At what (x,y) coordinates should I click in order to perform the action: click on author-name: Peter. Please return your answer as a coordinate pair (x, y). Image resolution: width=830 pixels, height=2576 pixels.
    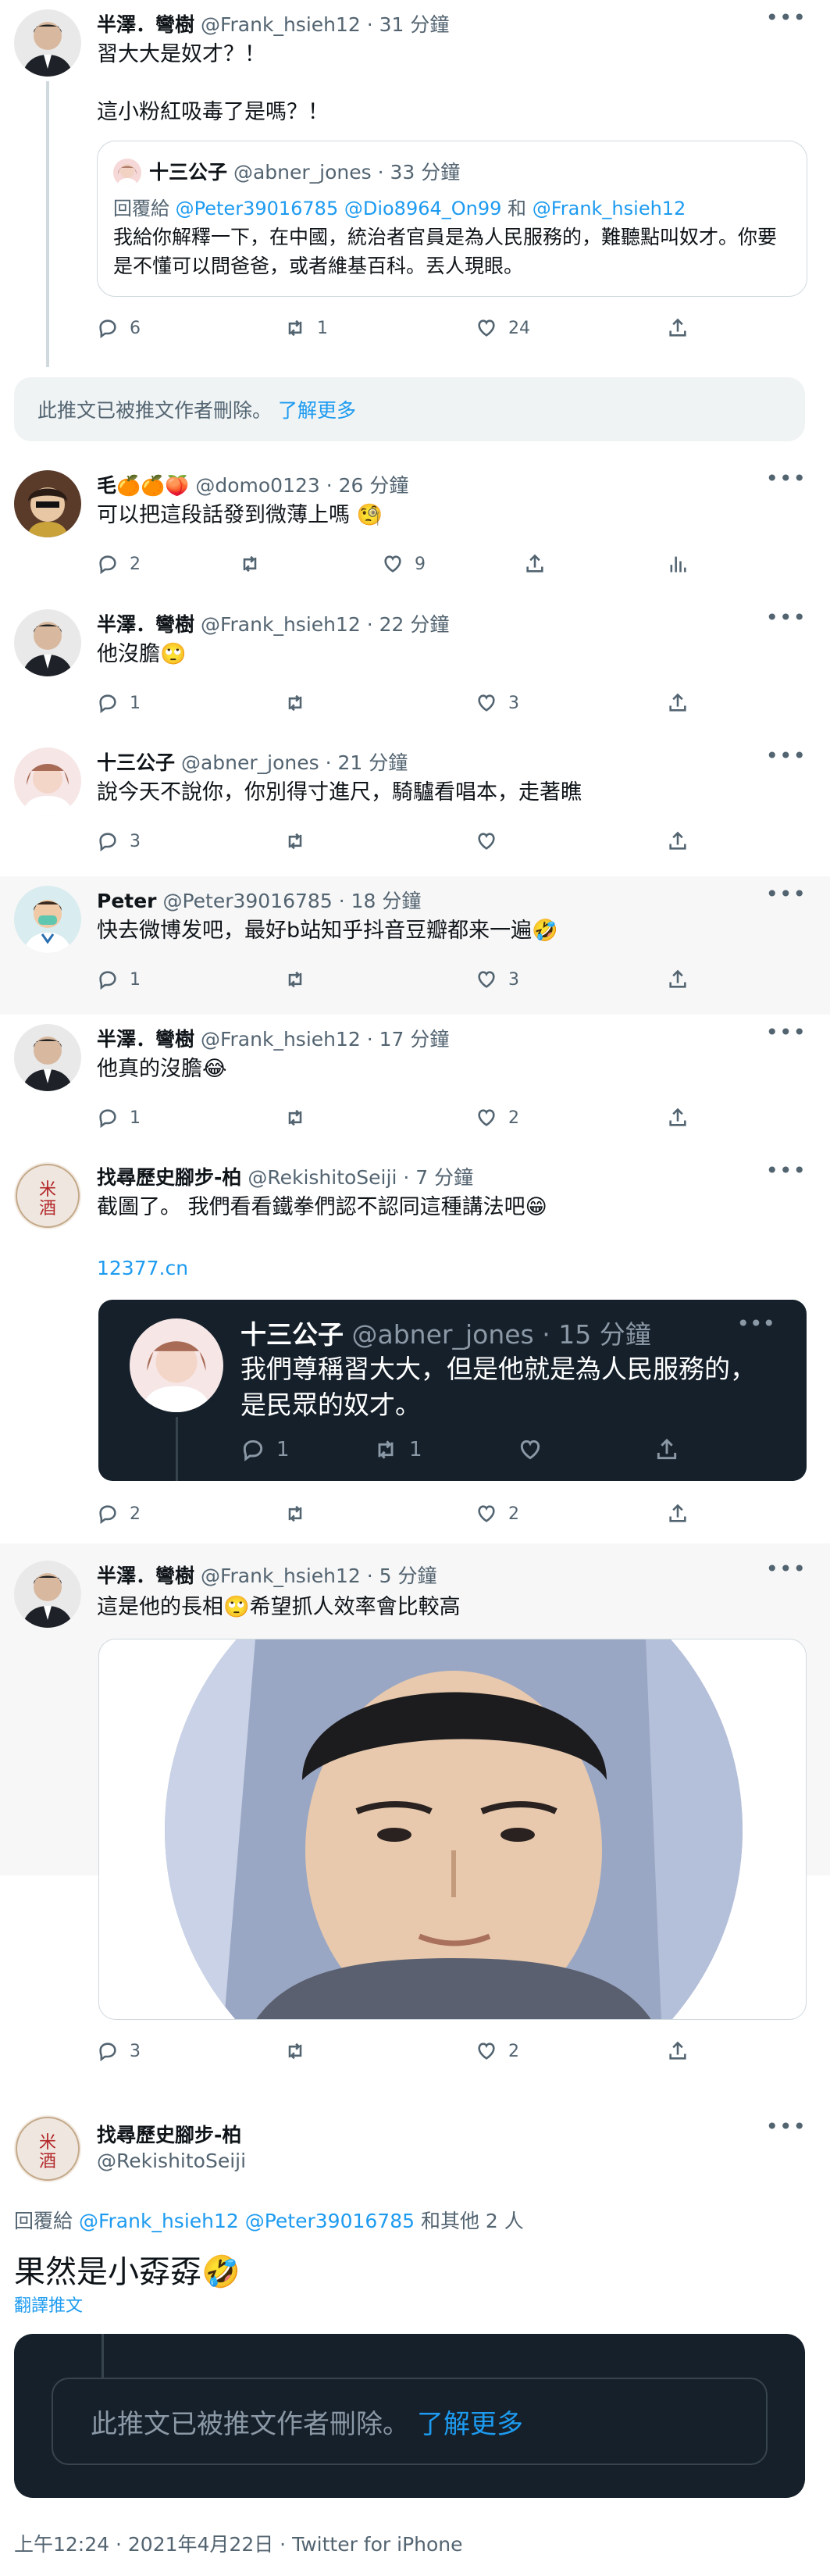
    Looking at the image, I should click on (127, 901).